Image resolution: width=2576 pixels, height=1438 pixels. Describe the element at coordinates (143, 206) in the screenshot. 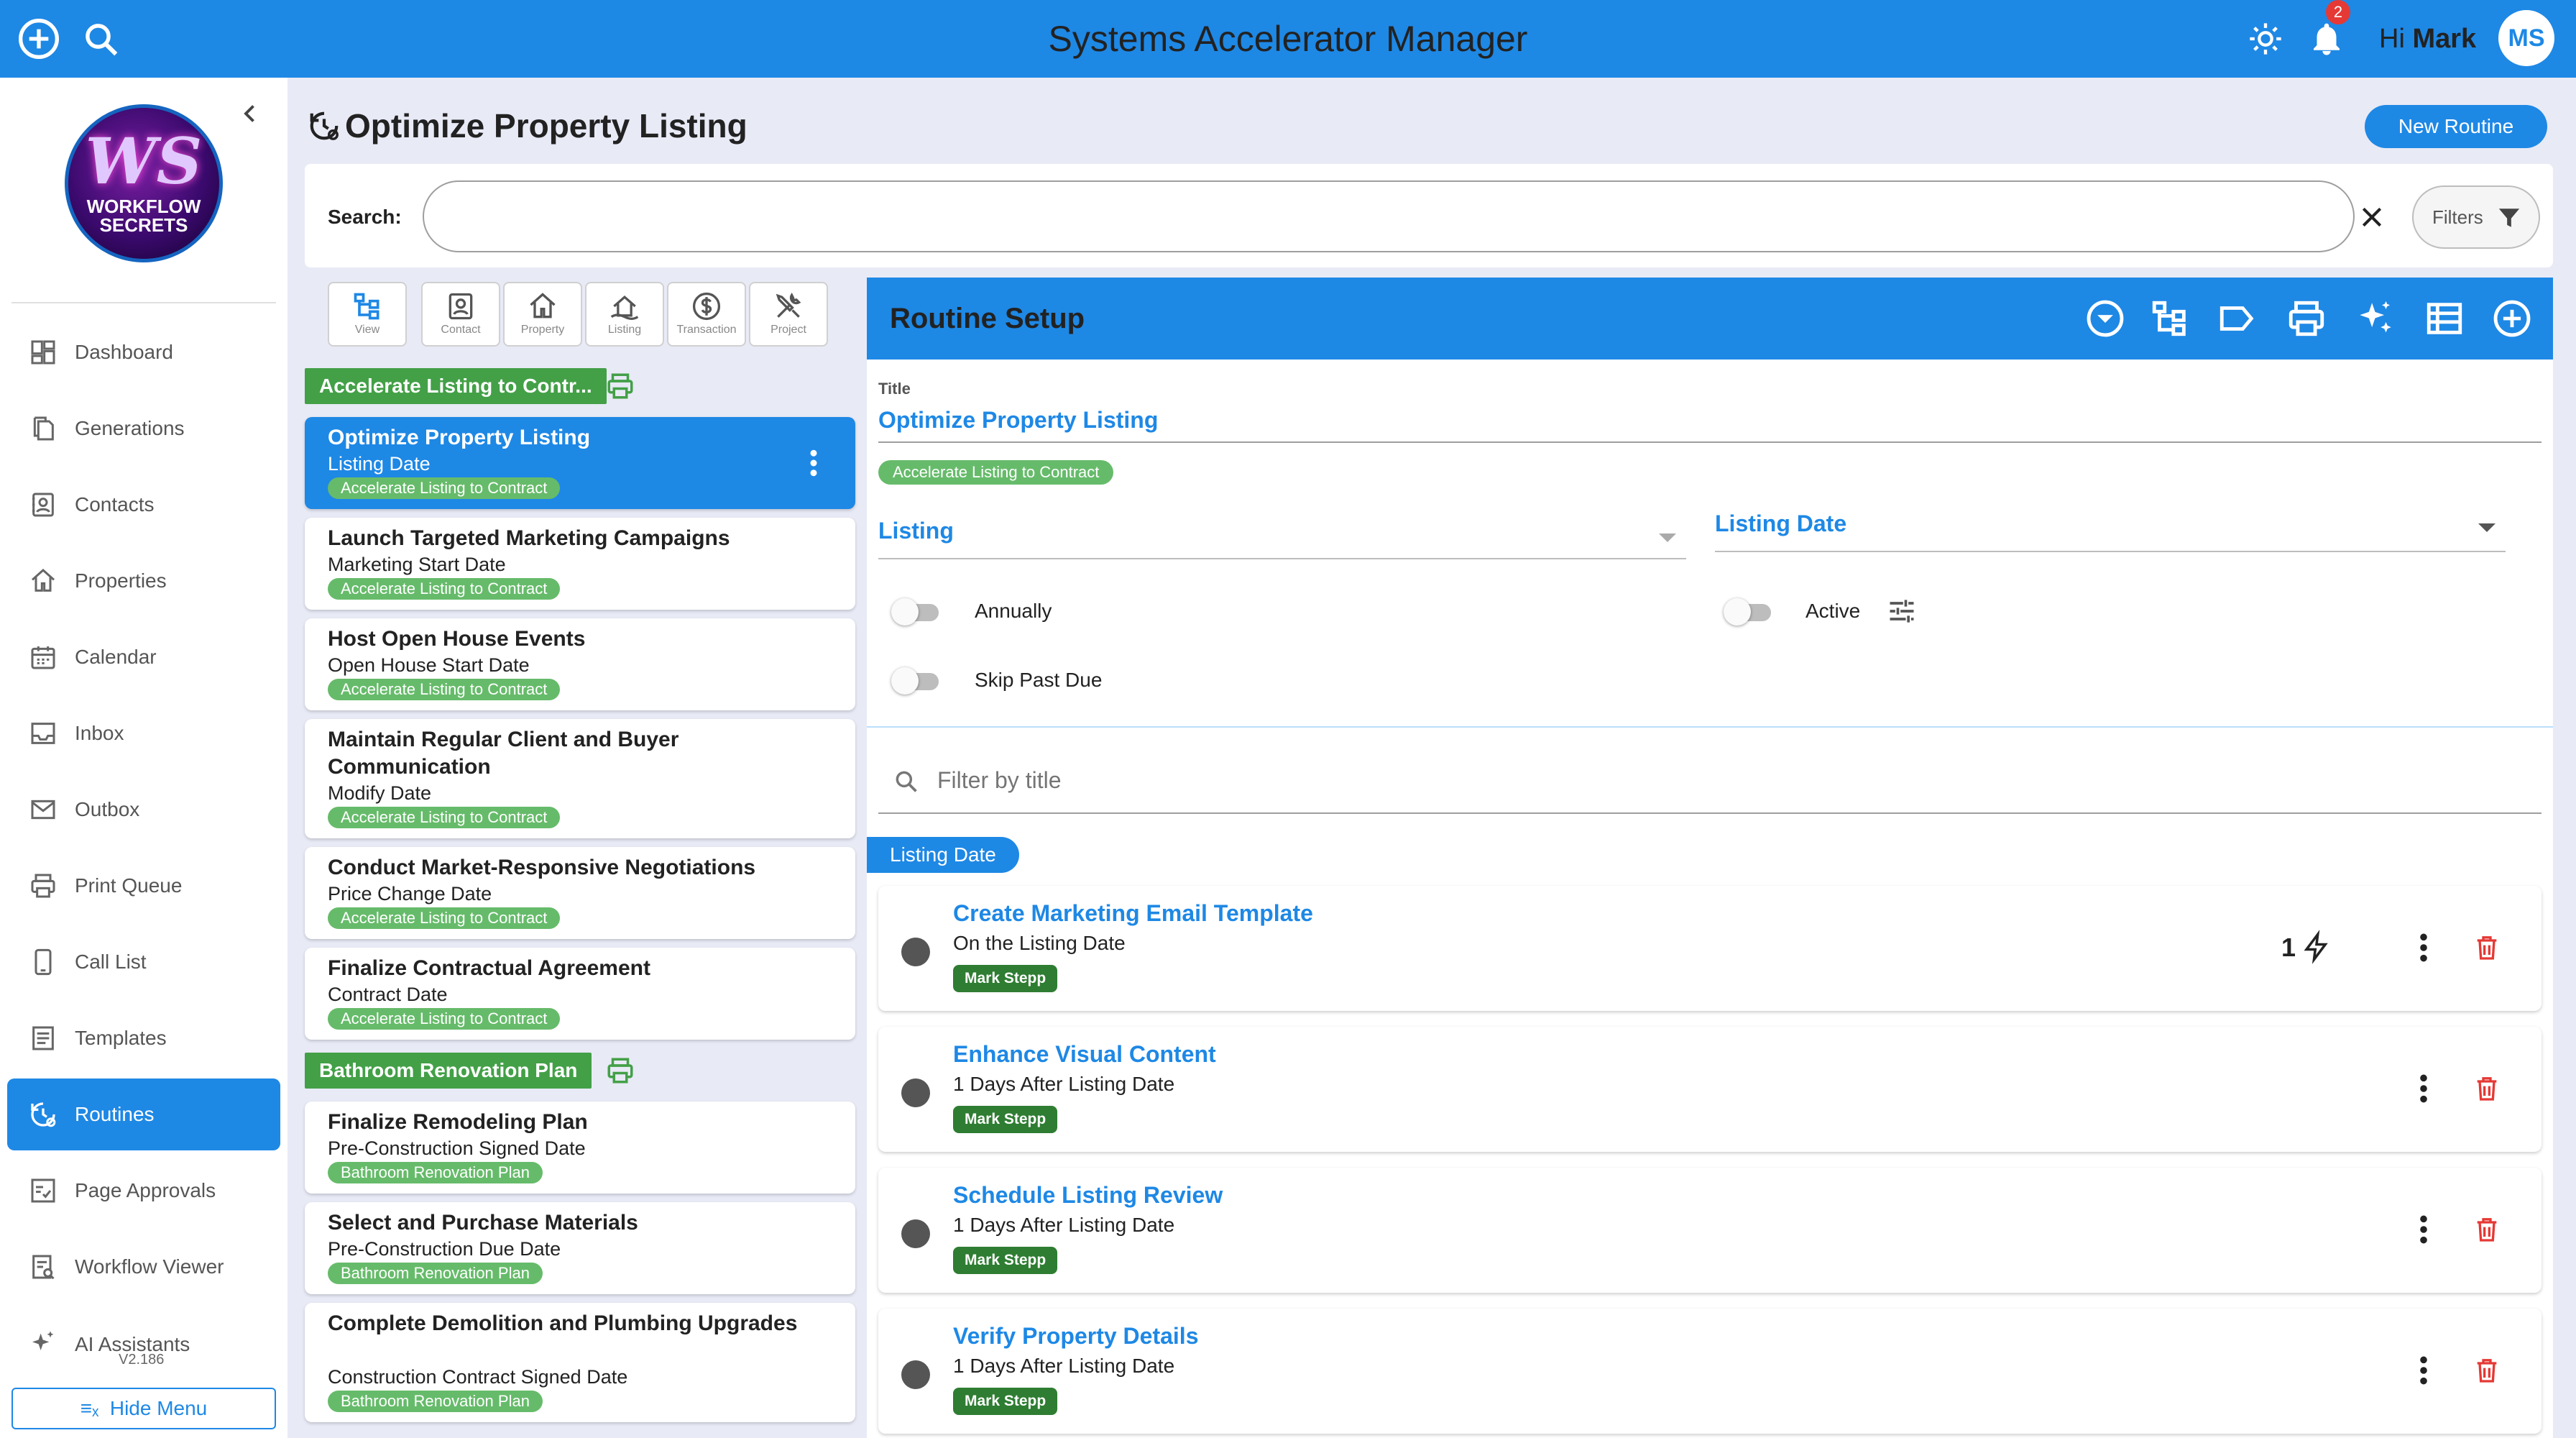

I see `logo-line-1: WORKFLOW` at that location.